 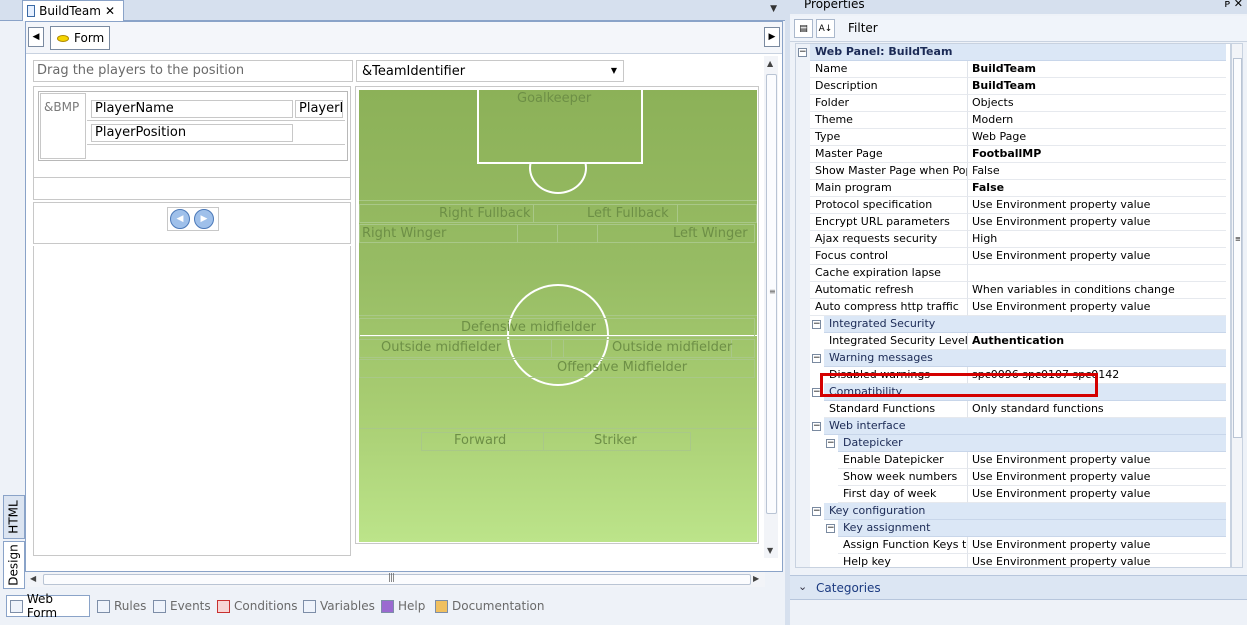 I want to click on nav-left-button: ◀, so click(x=36, y=37).